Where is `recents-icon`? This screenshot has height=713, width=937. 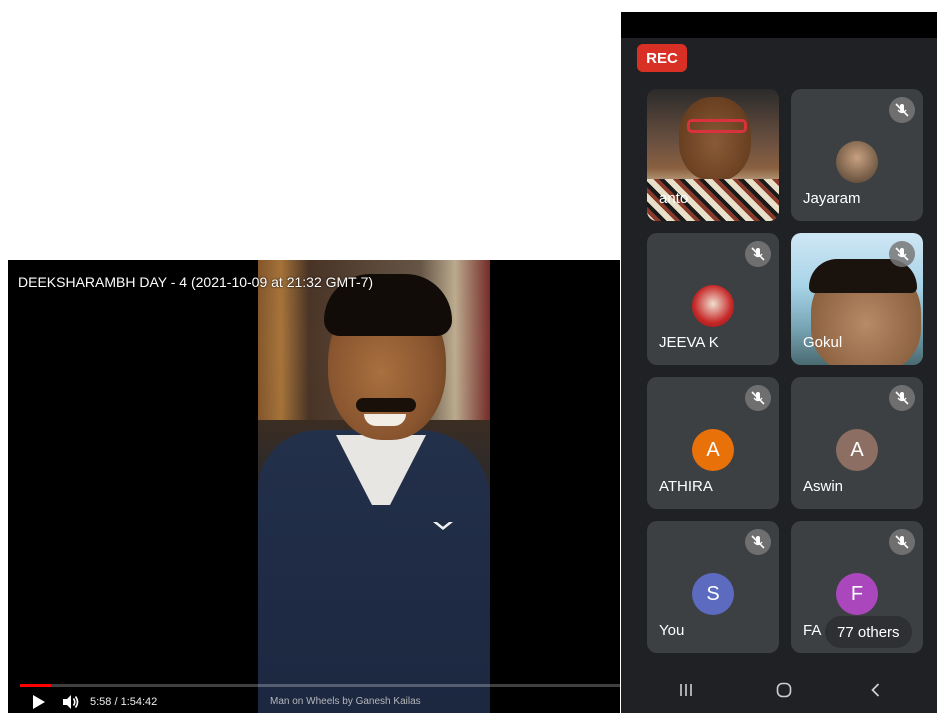 recents-icon is located at coordinates (686, 690).